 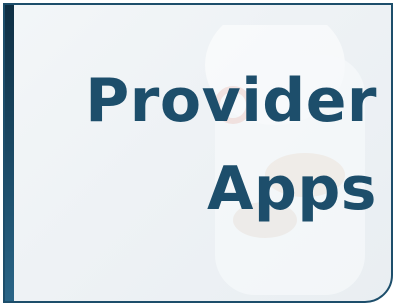 What do you see at coordinates (9, 153) in the screenshot?
I see `accent-bar` at bounding box center [9, 153].